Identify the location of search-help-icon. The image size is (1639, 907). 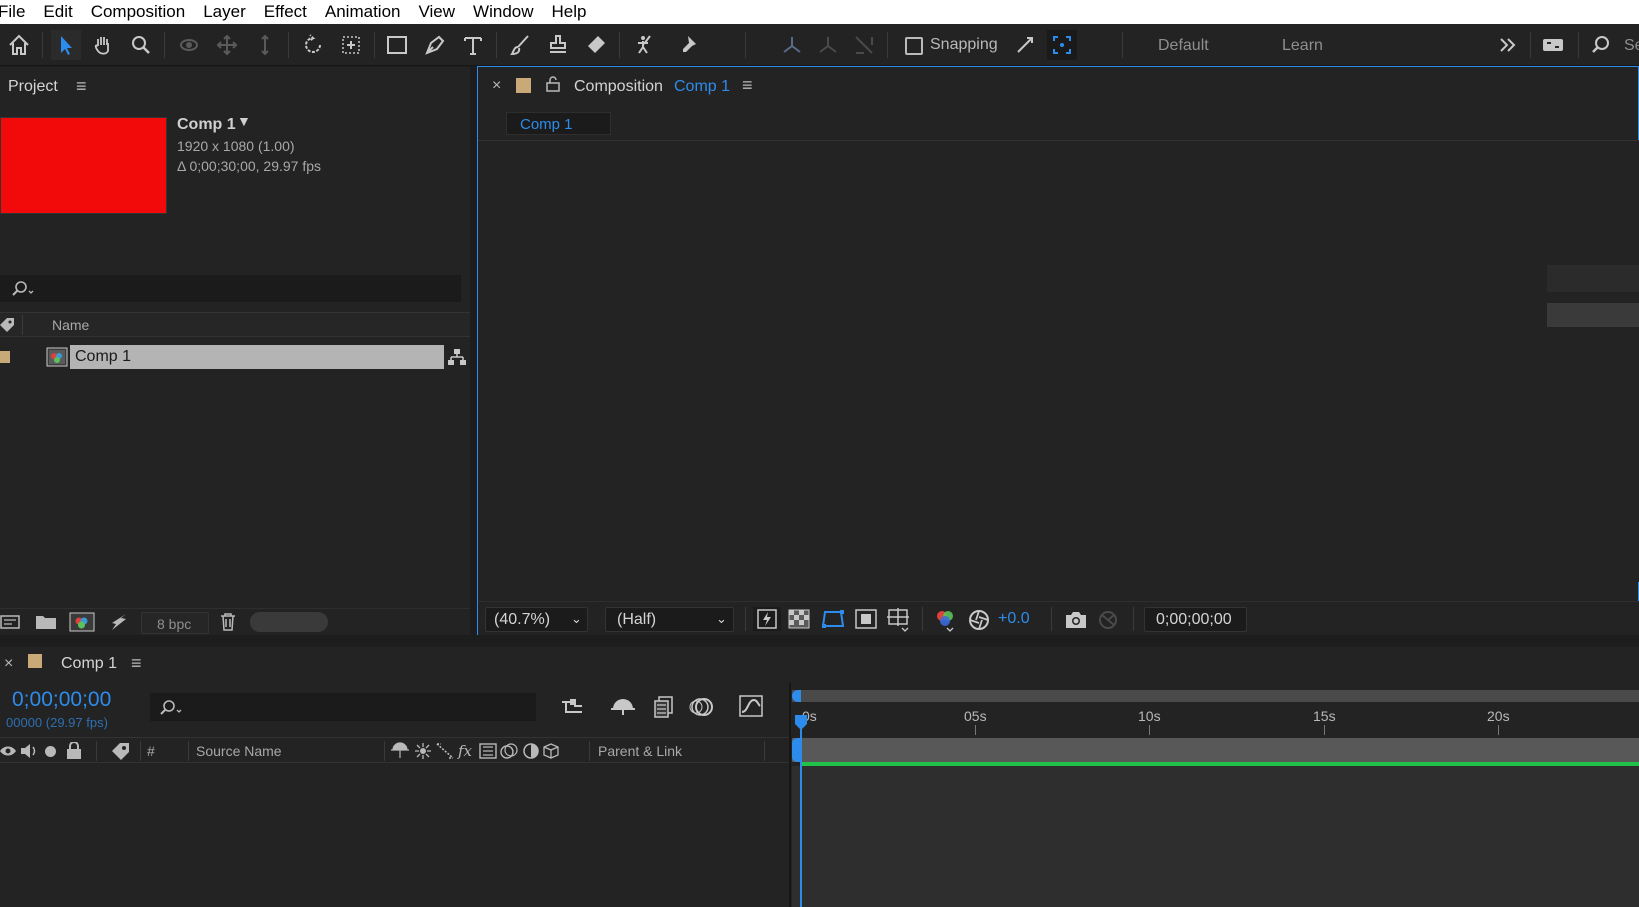
(1601, 45).